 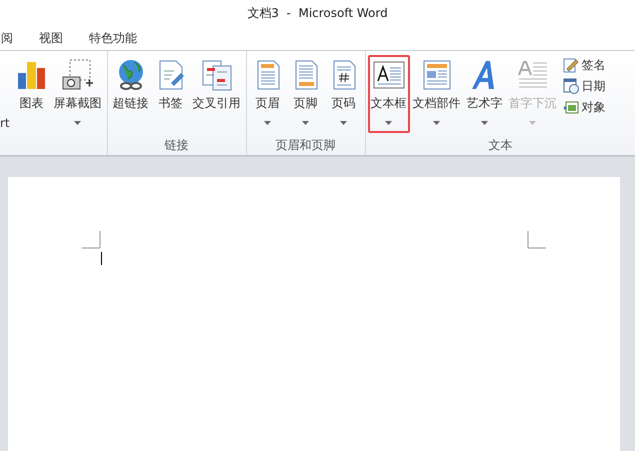 What do you see at coordinates (388, 75) in the screenshot?
I see `text-box-icon` at bounding box center [388, 75].